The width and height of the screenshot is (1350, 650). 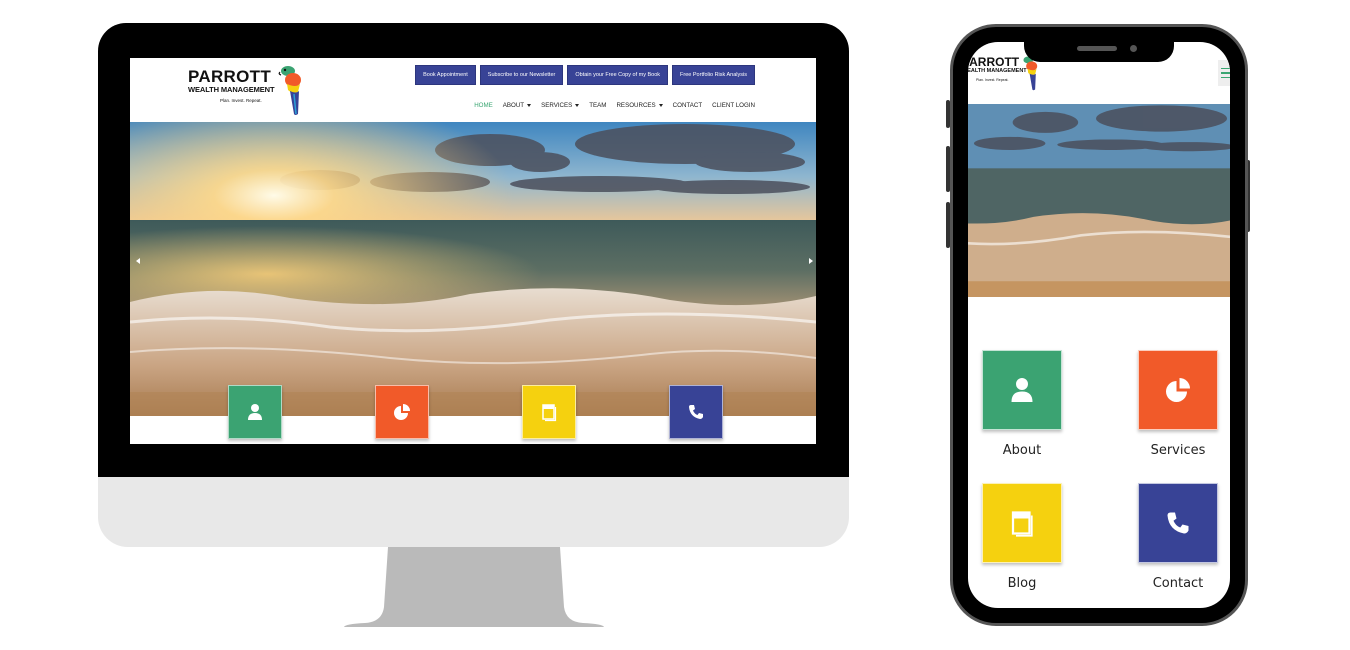 What do you see at coordinates (231, 89) in the screenshot?
I see `brand-subtitle: WEALTH MANAGEMENT` at bounding box center [231, 89].